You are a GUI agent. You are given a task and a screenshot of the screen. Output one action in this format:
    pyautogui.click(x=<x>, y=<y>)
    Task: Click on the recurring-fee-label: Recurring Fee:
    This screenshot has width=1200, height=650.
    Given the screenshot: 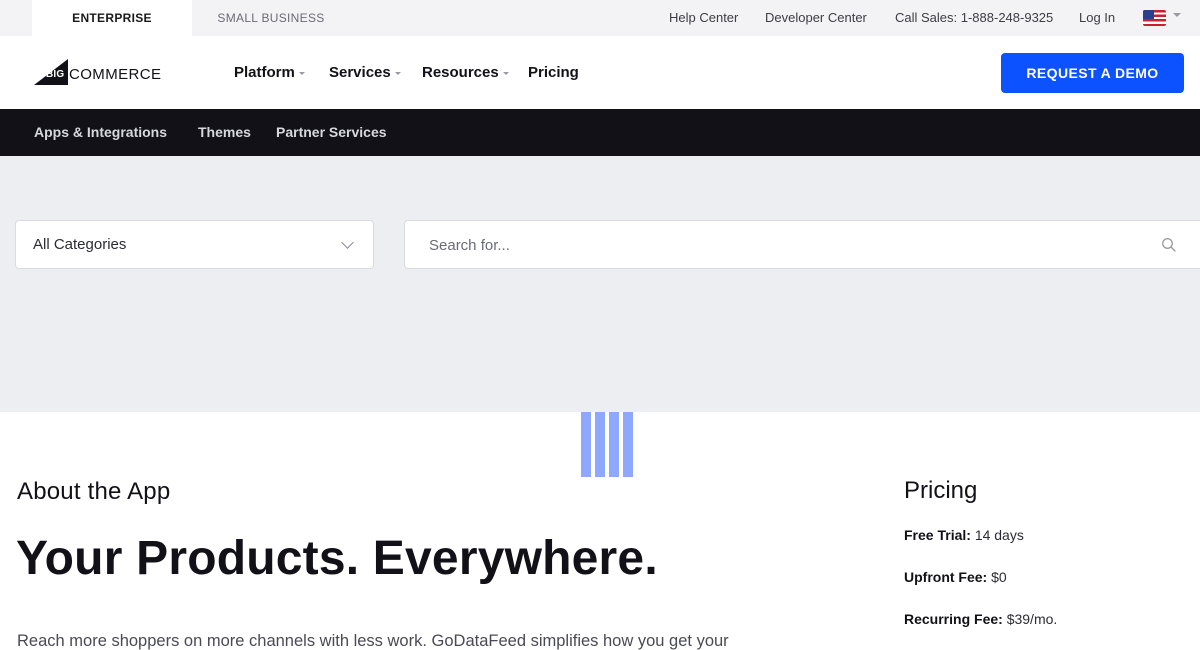 What is the action you would take?
    pyautogui.click(x=953, y=619)
    